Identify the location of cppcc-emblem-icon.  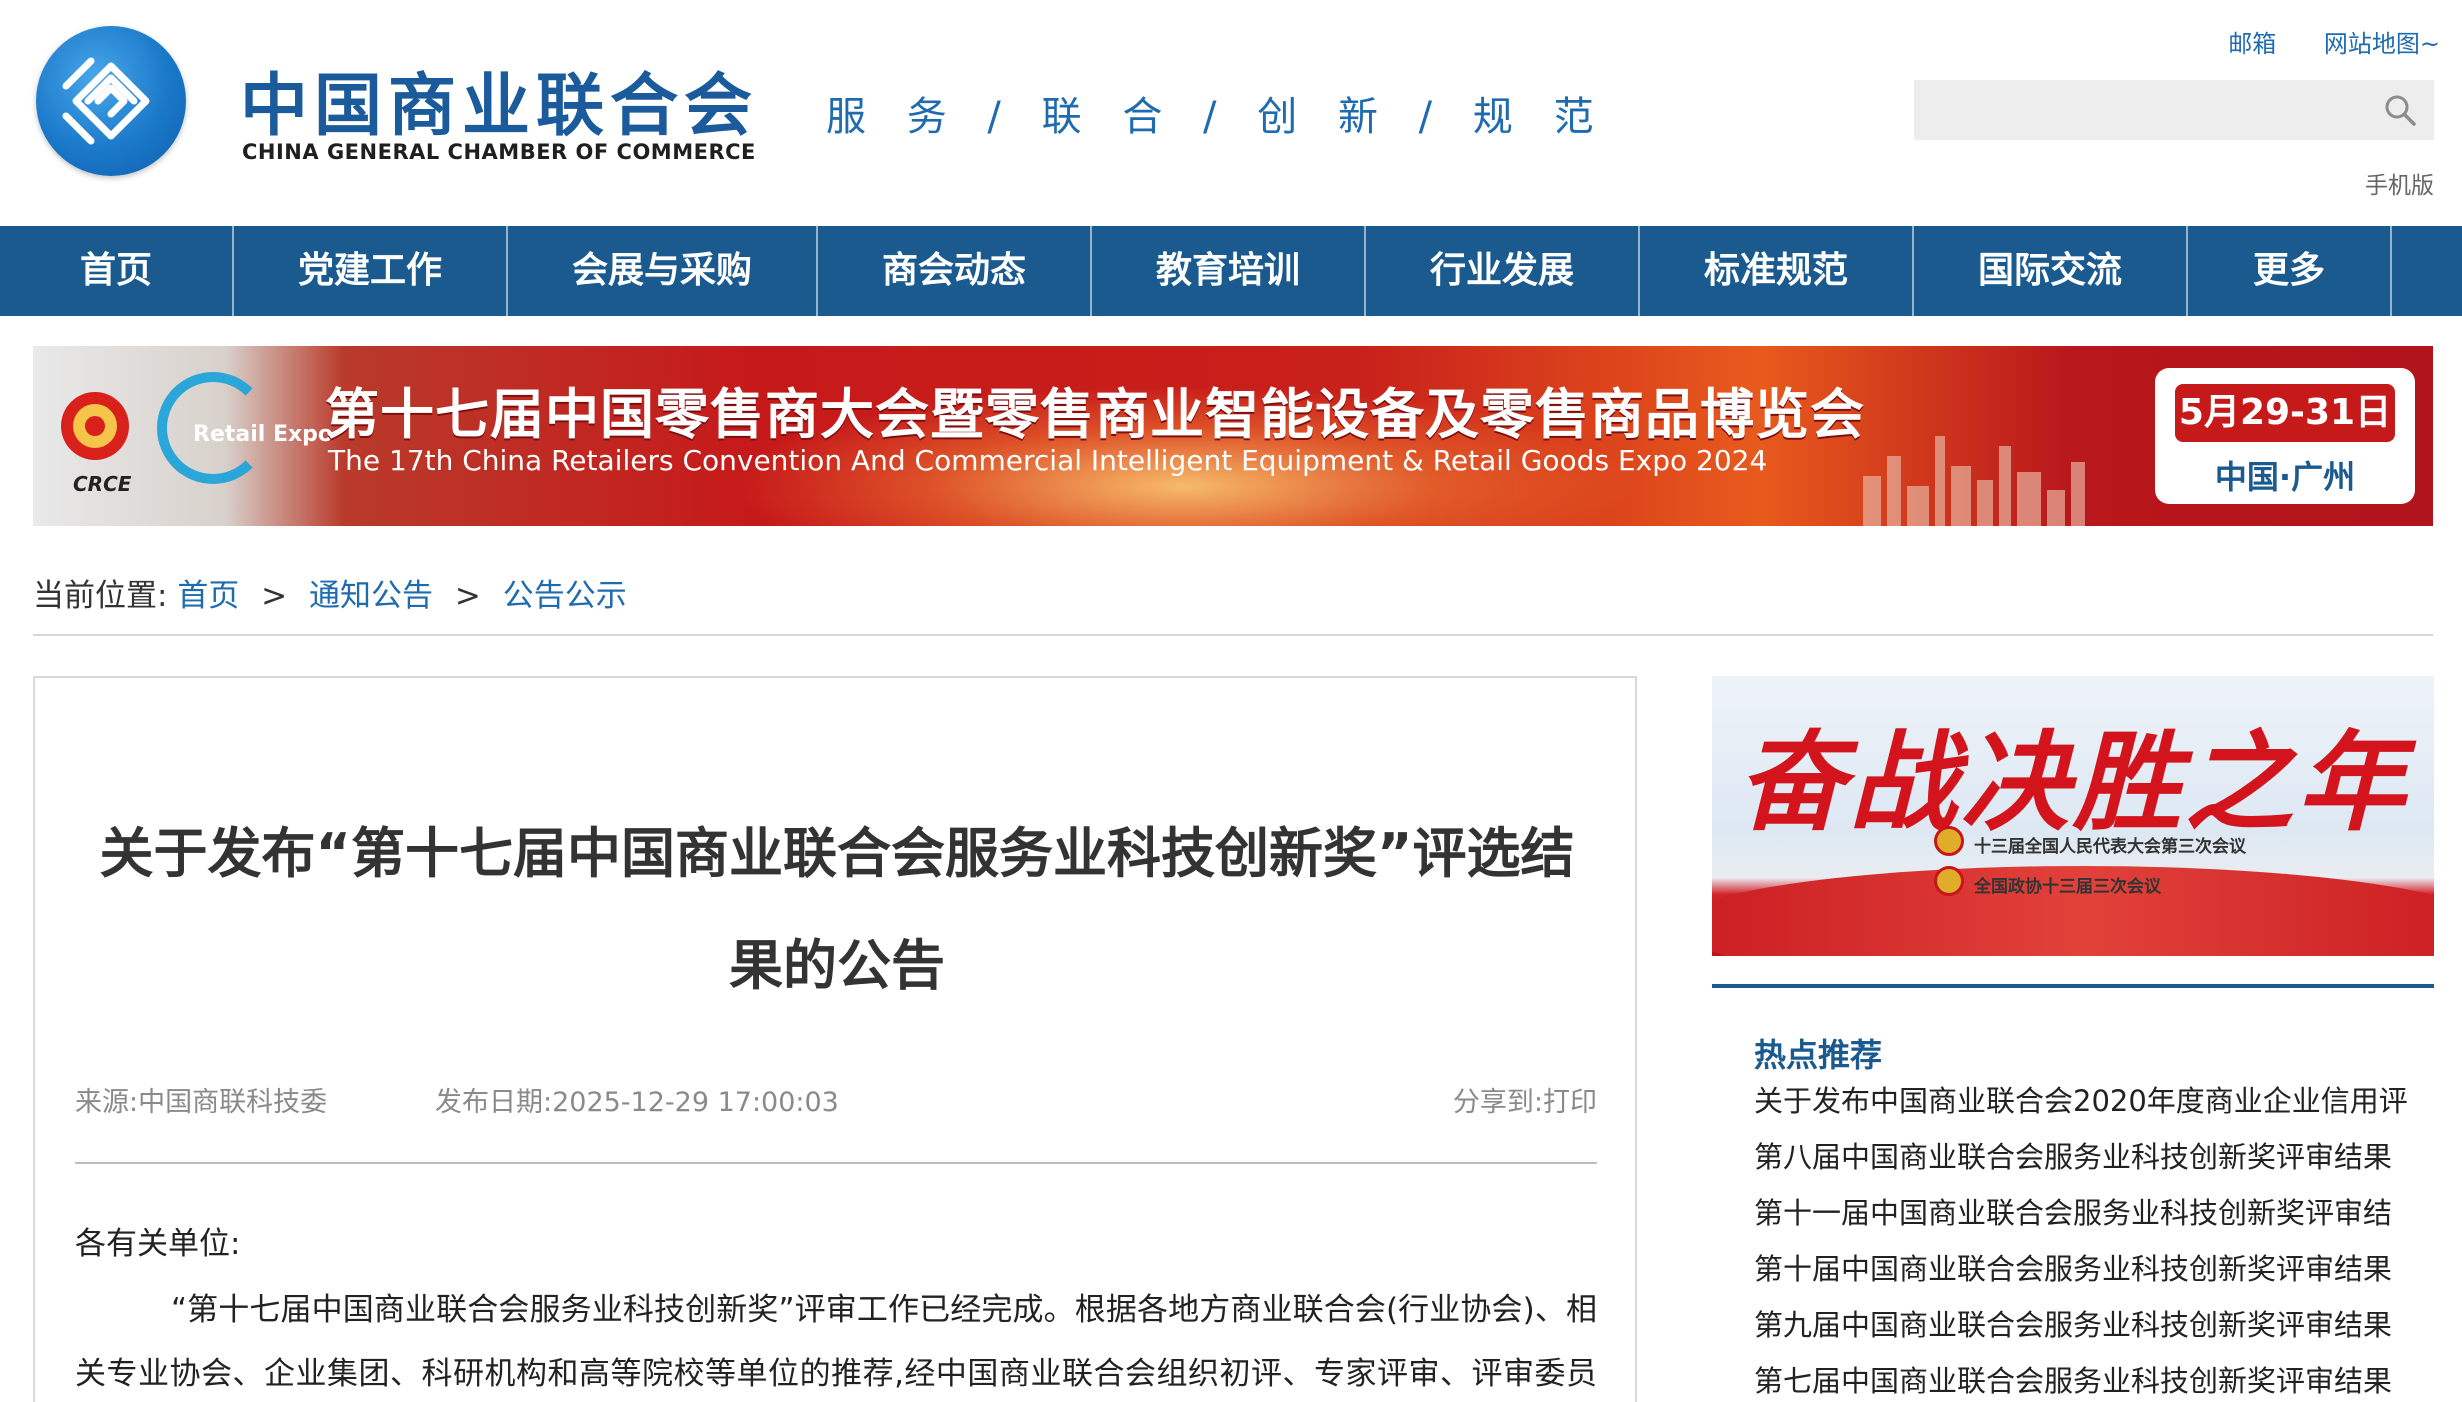
(1949, 881).